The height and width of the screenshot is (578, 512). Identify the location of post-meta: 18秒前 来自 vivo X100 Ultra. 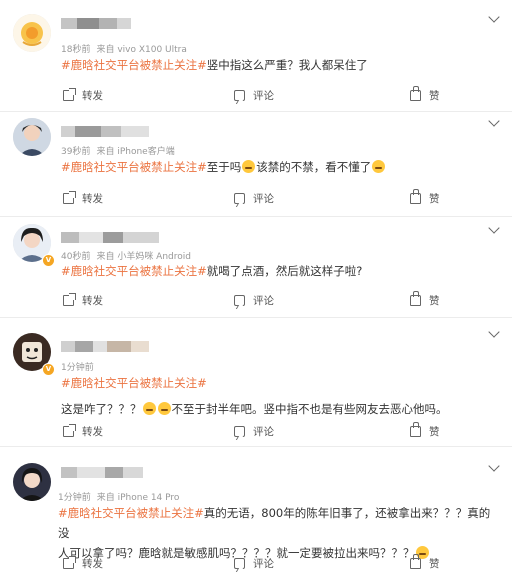
(124, 48).